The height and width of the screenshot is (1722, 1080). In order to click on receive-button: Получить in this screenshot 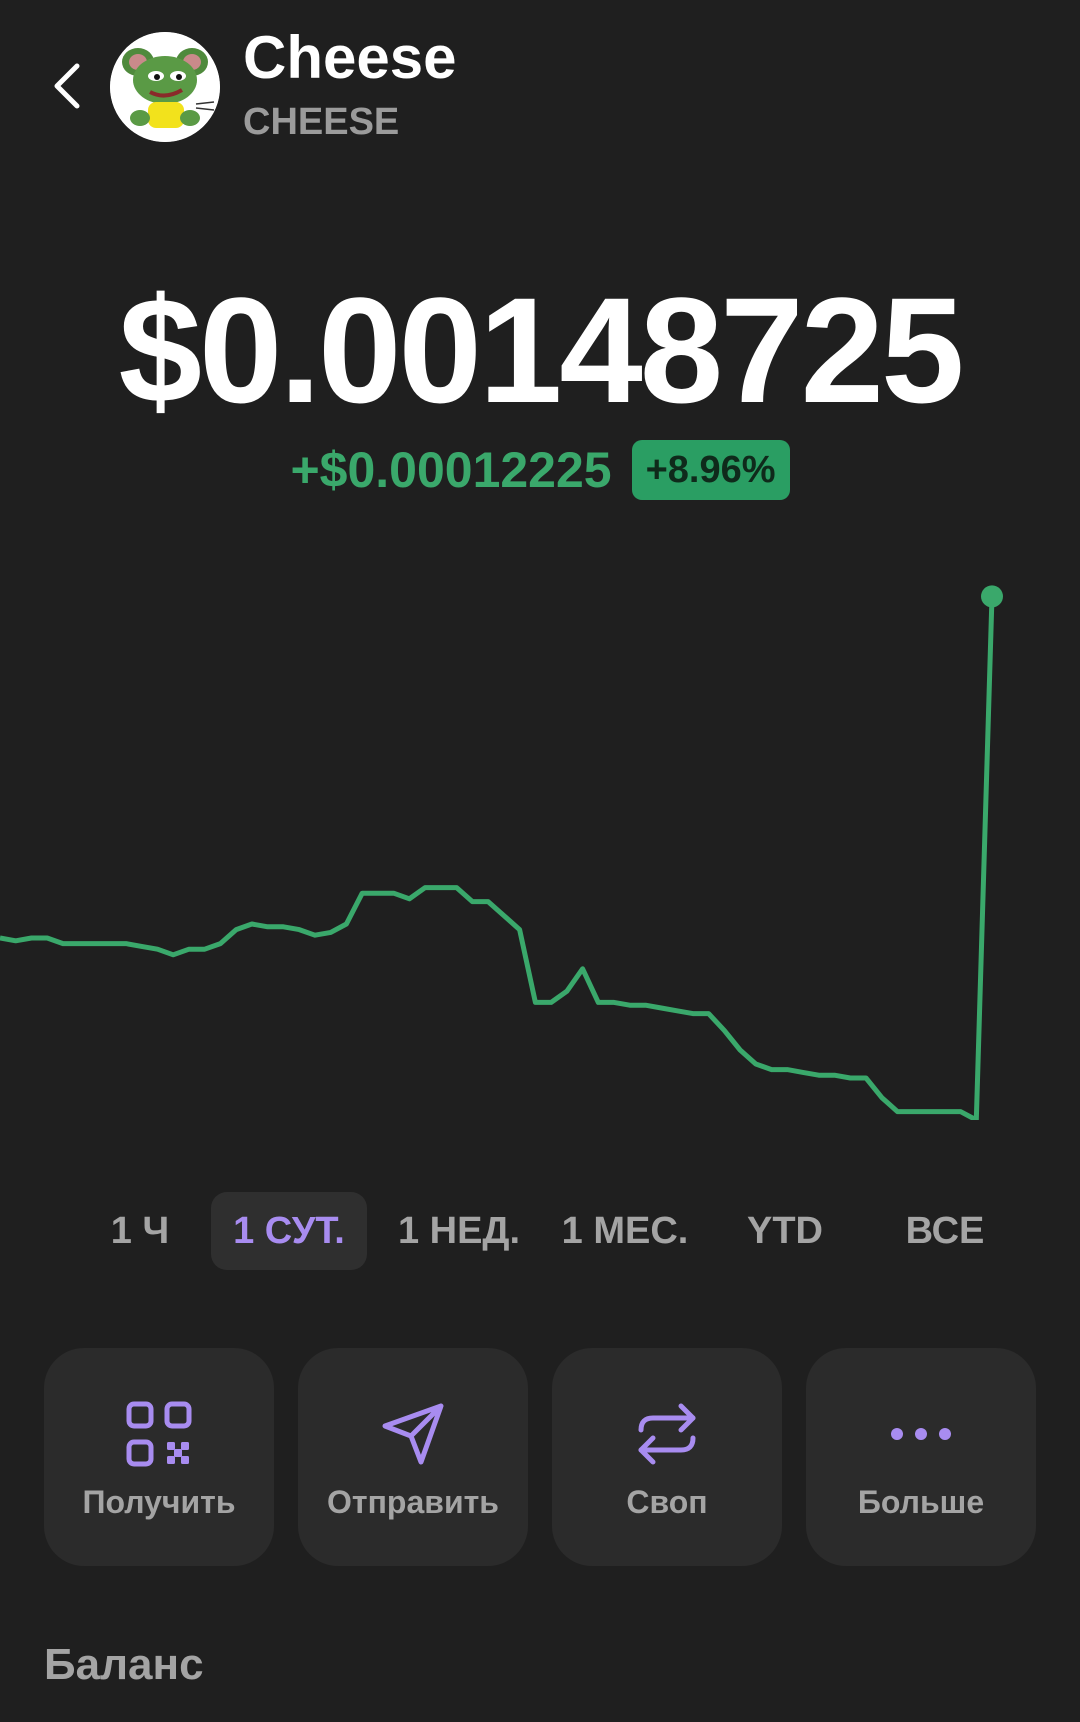, I will do `click(159, 1457)`.